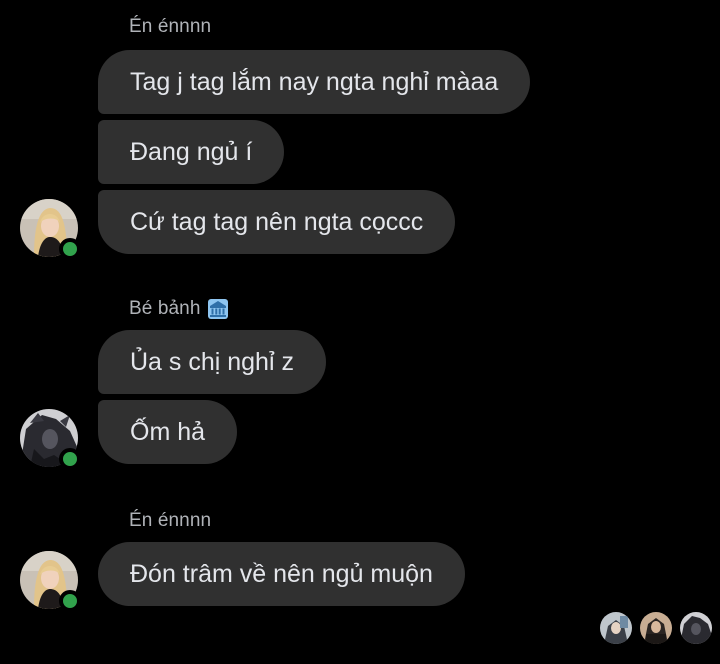  I want to click on message-text: Tag j tag lắm nay ngta nghỉ màaa, so click(314, 82).